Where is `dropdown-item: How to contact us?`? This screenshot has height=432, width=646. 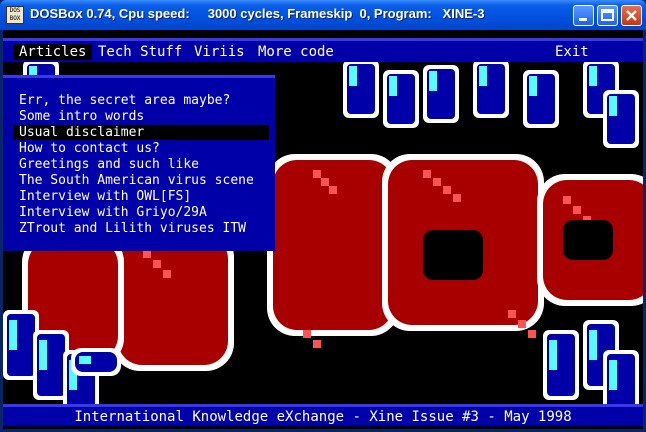 dropdown-item: How to contact us? is located at coordinates (89, 148).